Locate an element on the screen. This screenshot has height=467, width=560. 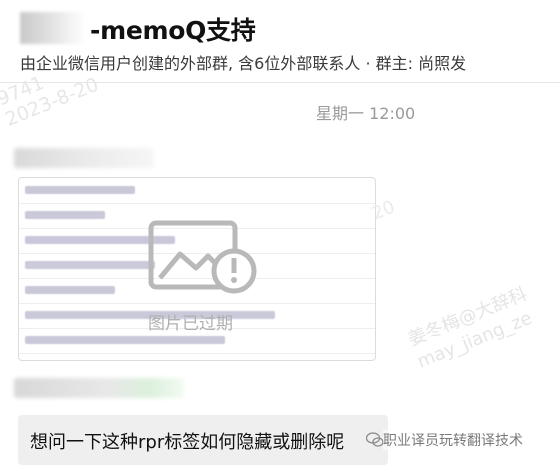
expired-image-icon is located at coordinates (202, 257).